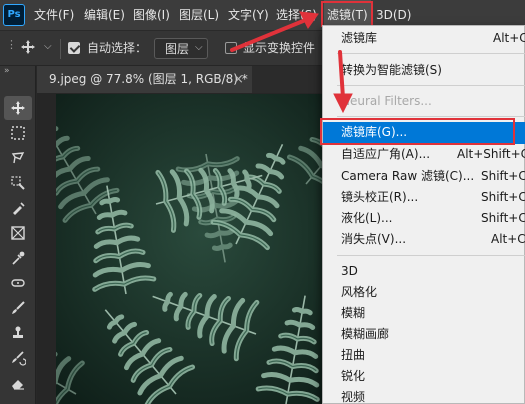 The height and width of the screenshot is (404, 525). What do you see at coordinates (424, 239) in the screenshot?
I see `menu-item-vanishing-point: 消失点(V)... Alt+Ct` at bounding box center [424, 239].